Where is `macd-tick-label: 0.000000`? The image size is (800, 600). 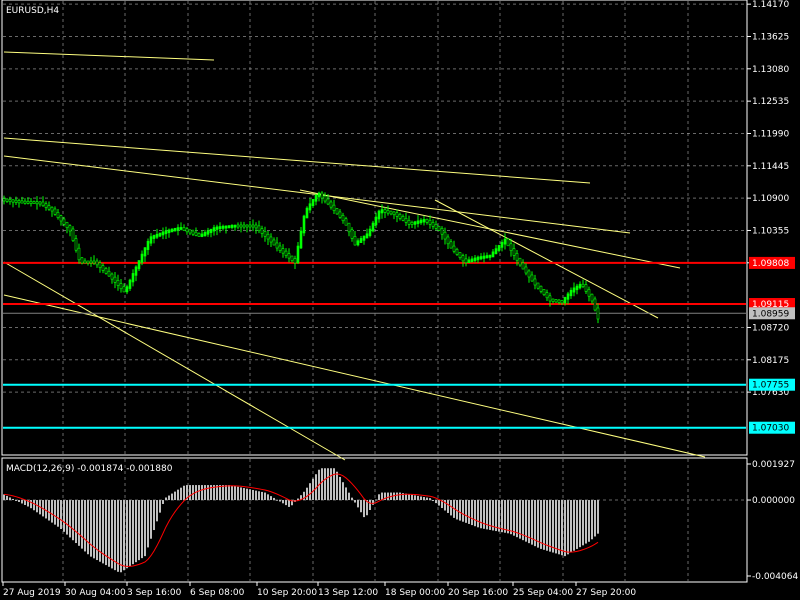 macd-tick-label: 0.000000 is located at coordinates (773, 501).